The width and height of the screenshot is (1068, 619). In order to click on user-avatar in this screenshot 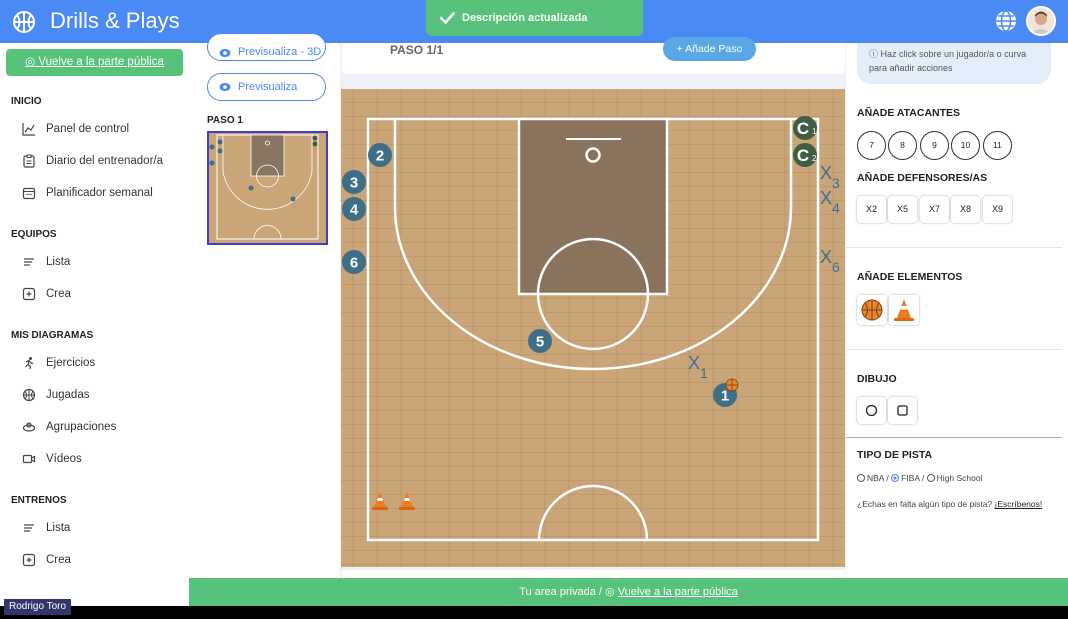, I will do `click(1041, 21)`.